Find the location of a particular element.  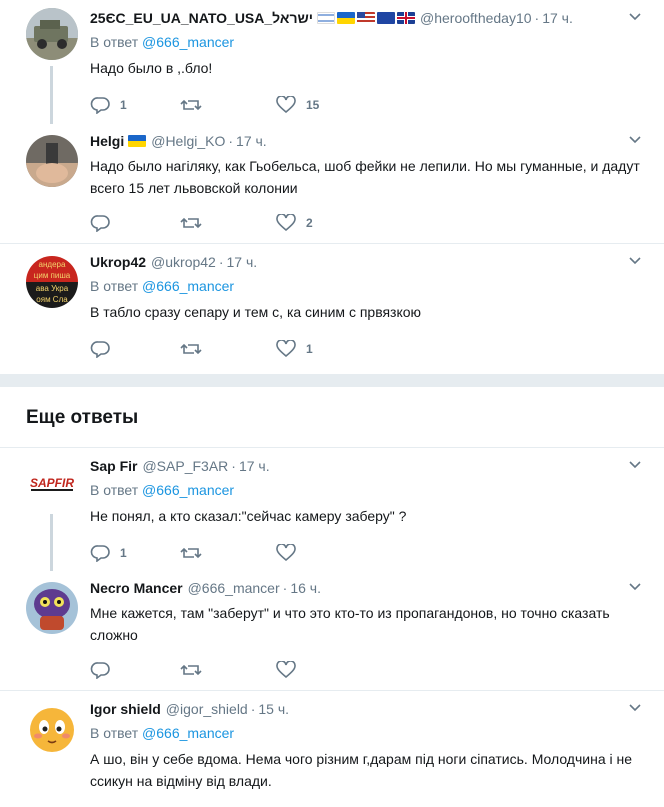

tweet-actions is located at coordinates (369, 670).